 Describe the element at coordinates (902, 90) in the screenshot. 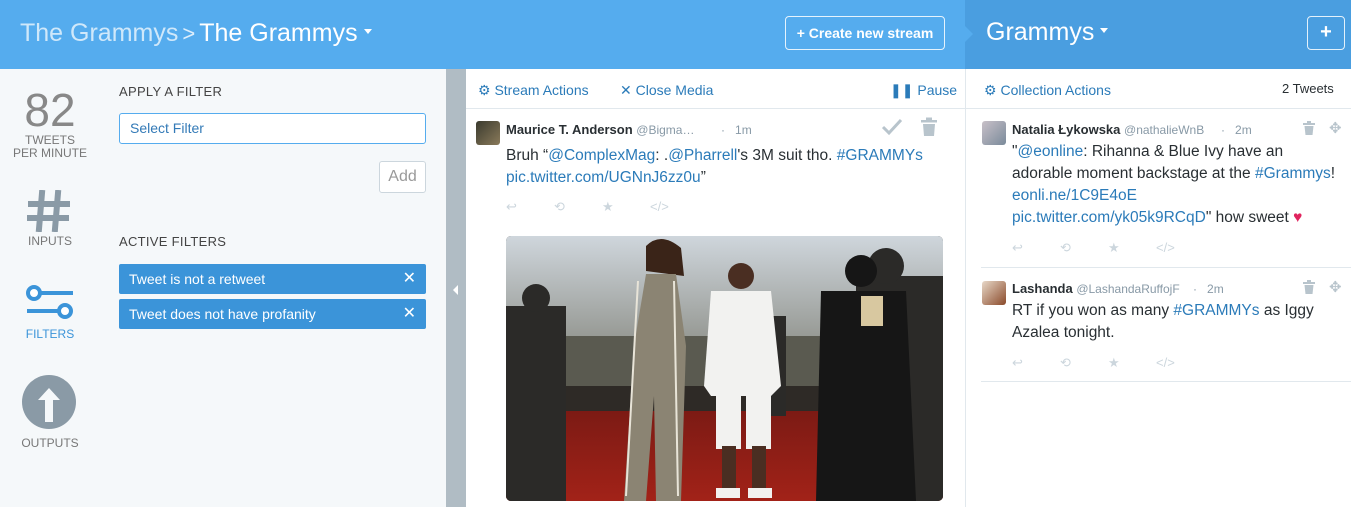

I see `pause-icon: ❚❚` at that location.